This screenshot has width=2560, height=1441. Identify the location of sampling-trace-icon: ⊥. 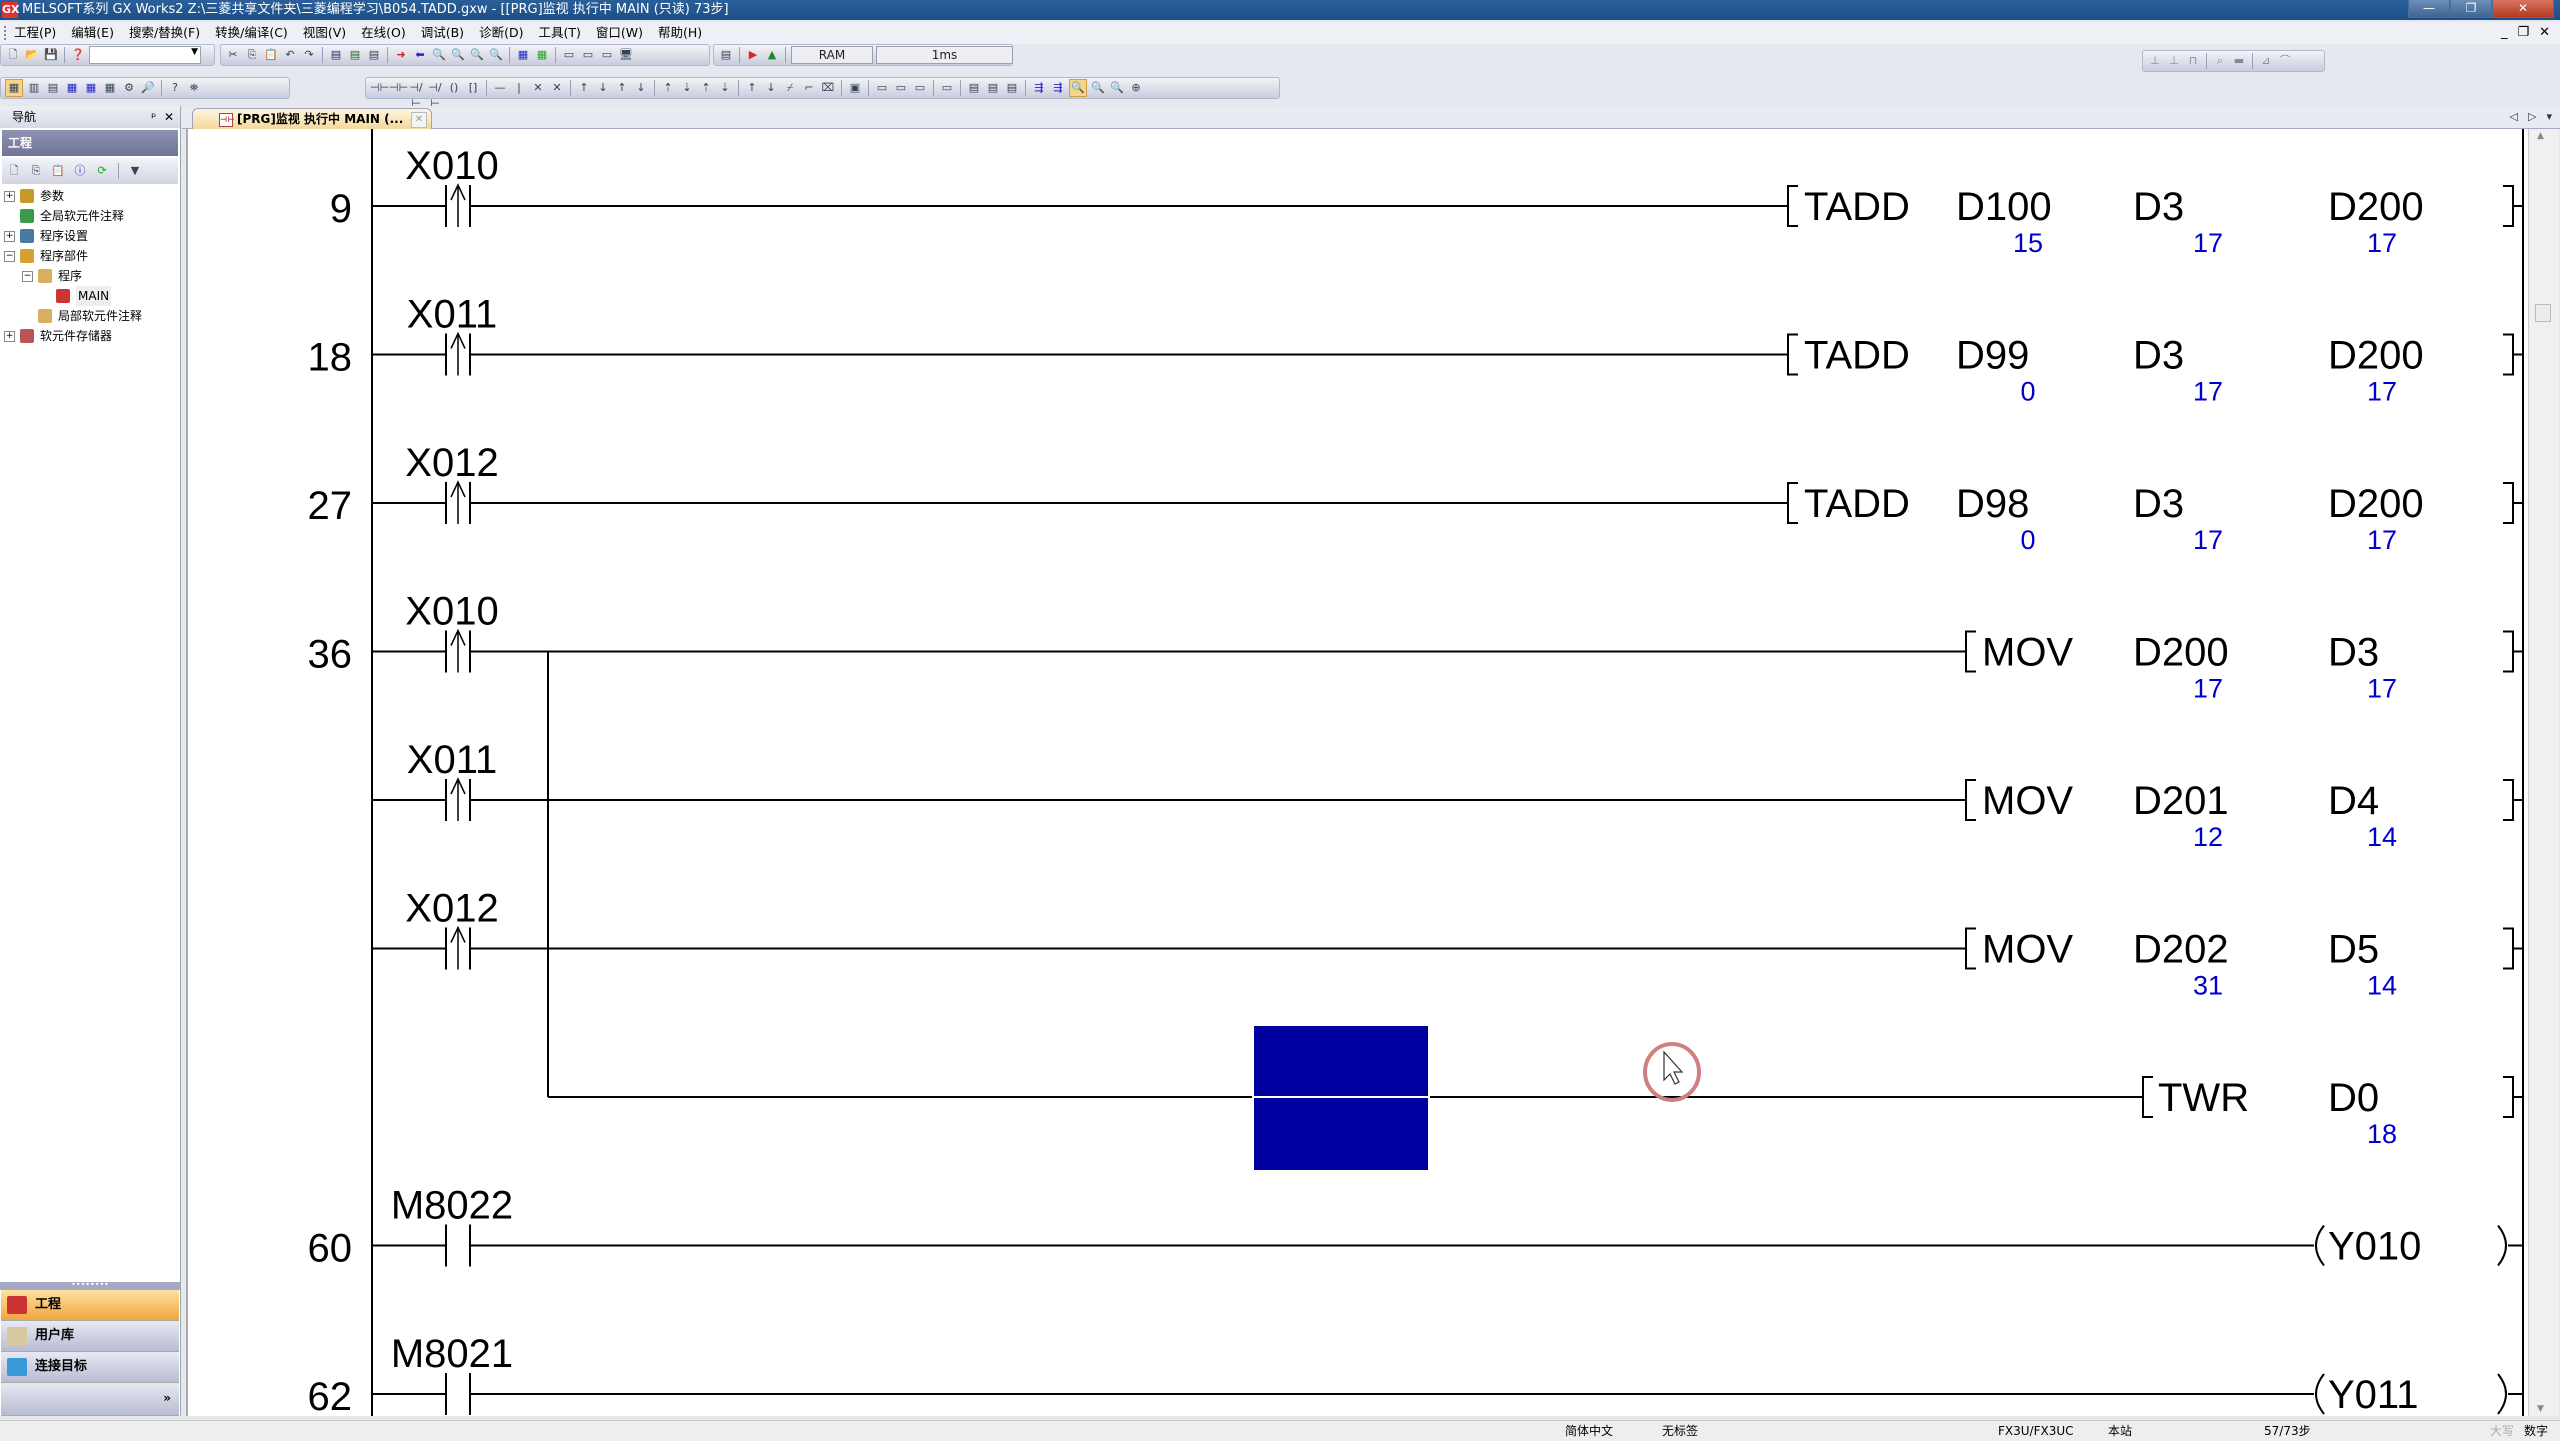
(2155, 61).